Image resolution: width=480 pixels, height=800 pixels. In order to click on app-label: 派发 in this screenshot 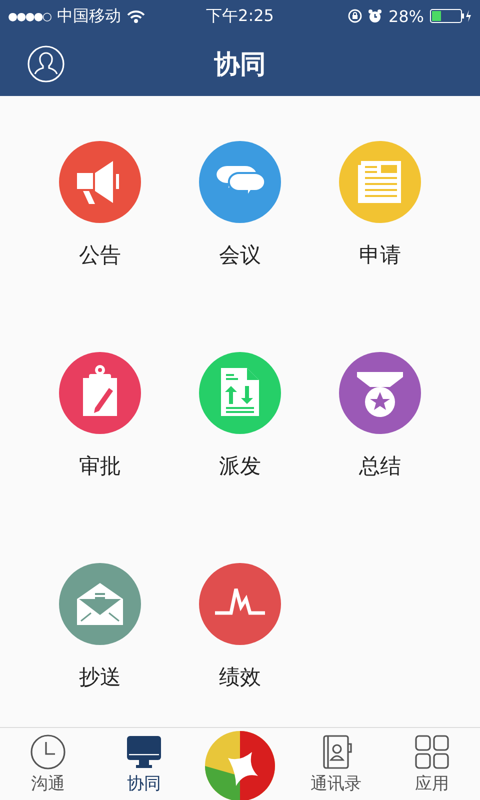, I will do `click(240, 466)`.